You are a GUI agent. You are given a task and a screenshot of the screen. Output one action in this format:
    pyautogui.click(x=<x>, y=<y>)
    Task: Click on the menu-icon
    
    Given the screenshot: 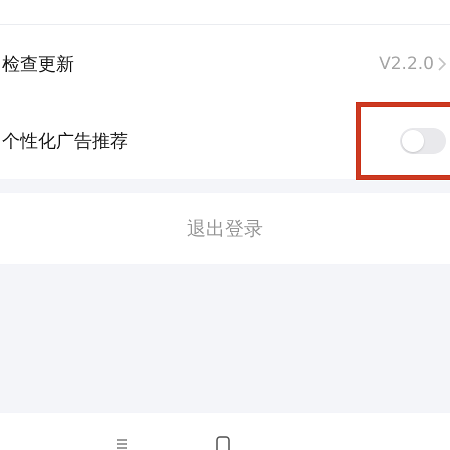 What is the action you would take?
    pyautogui.click(x=122, y=444)
    